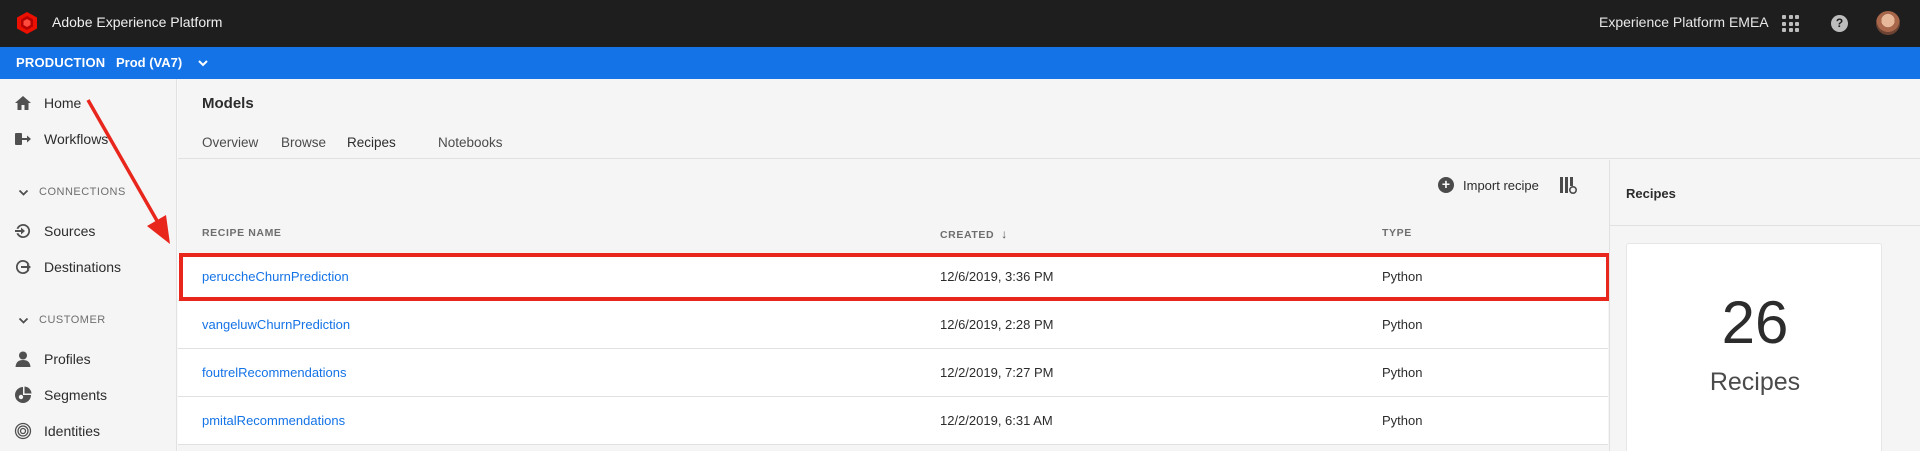  Describe the element at coordinates (23, 103) in the screenshot. I see `home-icon` at that location.